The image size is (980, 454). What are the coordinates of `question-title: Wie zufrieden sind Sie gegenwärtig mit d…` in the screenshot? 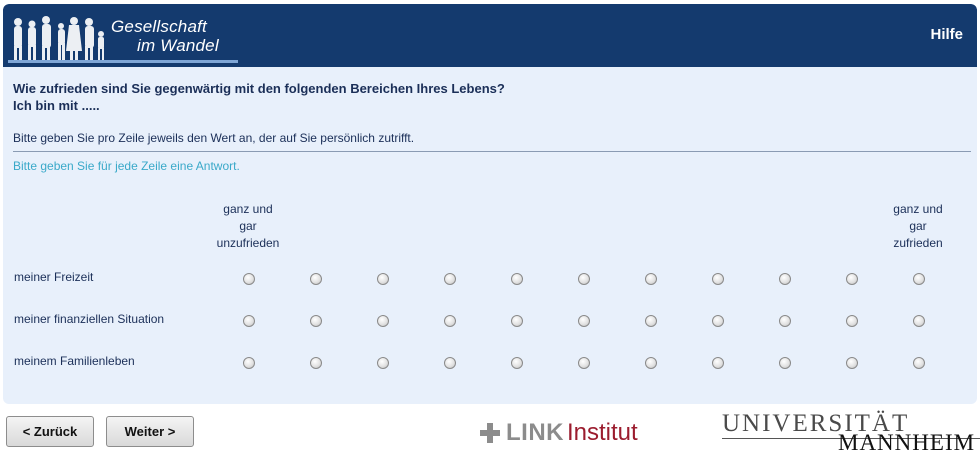 It's located at (259, 97).